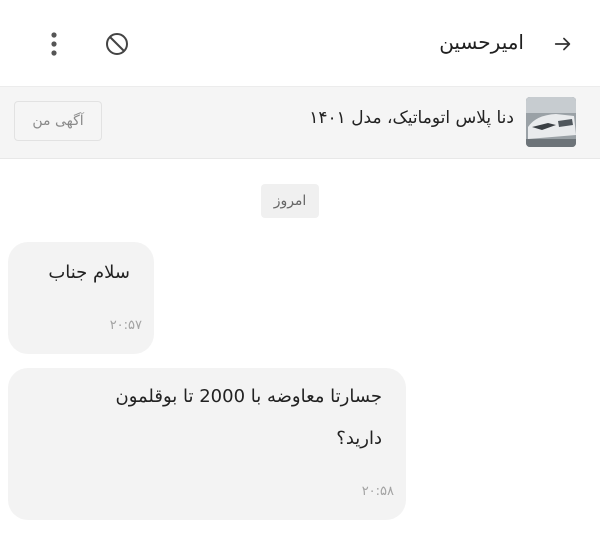 Image resolution: width=600 pixels, height=542 pixels. Describe the element at coordinates (411, 118) in the screenshot. I see `listing-title: دنا پلاس اتوماتیک، مدل ۱۴۰۱` at that location.